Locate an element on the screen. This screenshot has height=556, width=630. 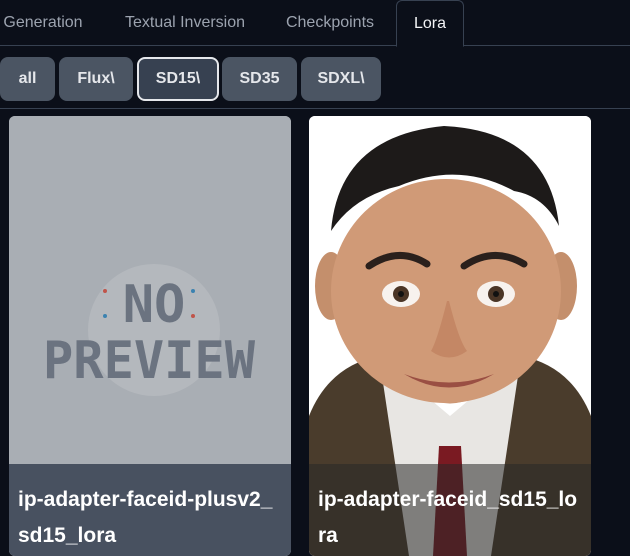
filter-sdxl-button: SDXL\ is located at coordinates (341, 79).